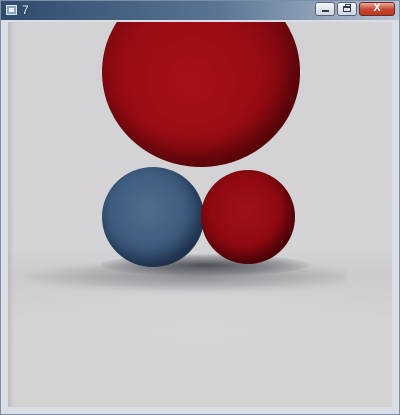 This screenshot has height=415, width=400. I want to click on window-controls: X, so click(355, 9).